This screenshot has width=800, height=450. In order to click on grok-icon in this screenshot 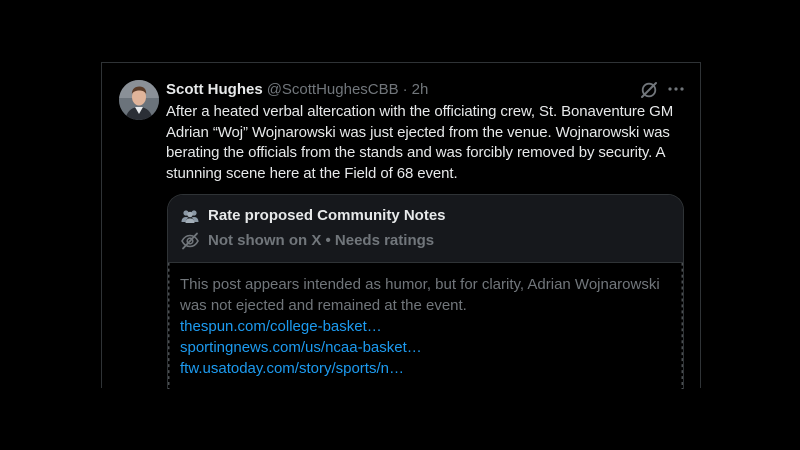, I will do `click(649, 90)`.